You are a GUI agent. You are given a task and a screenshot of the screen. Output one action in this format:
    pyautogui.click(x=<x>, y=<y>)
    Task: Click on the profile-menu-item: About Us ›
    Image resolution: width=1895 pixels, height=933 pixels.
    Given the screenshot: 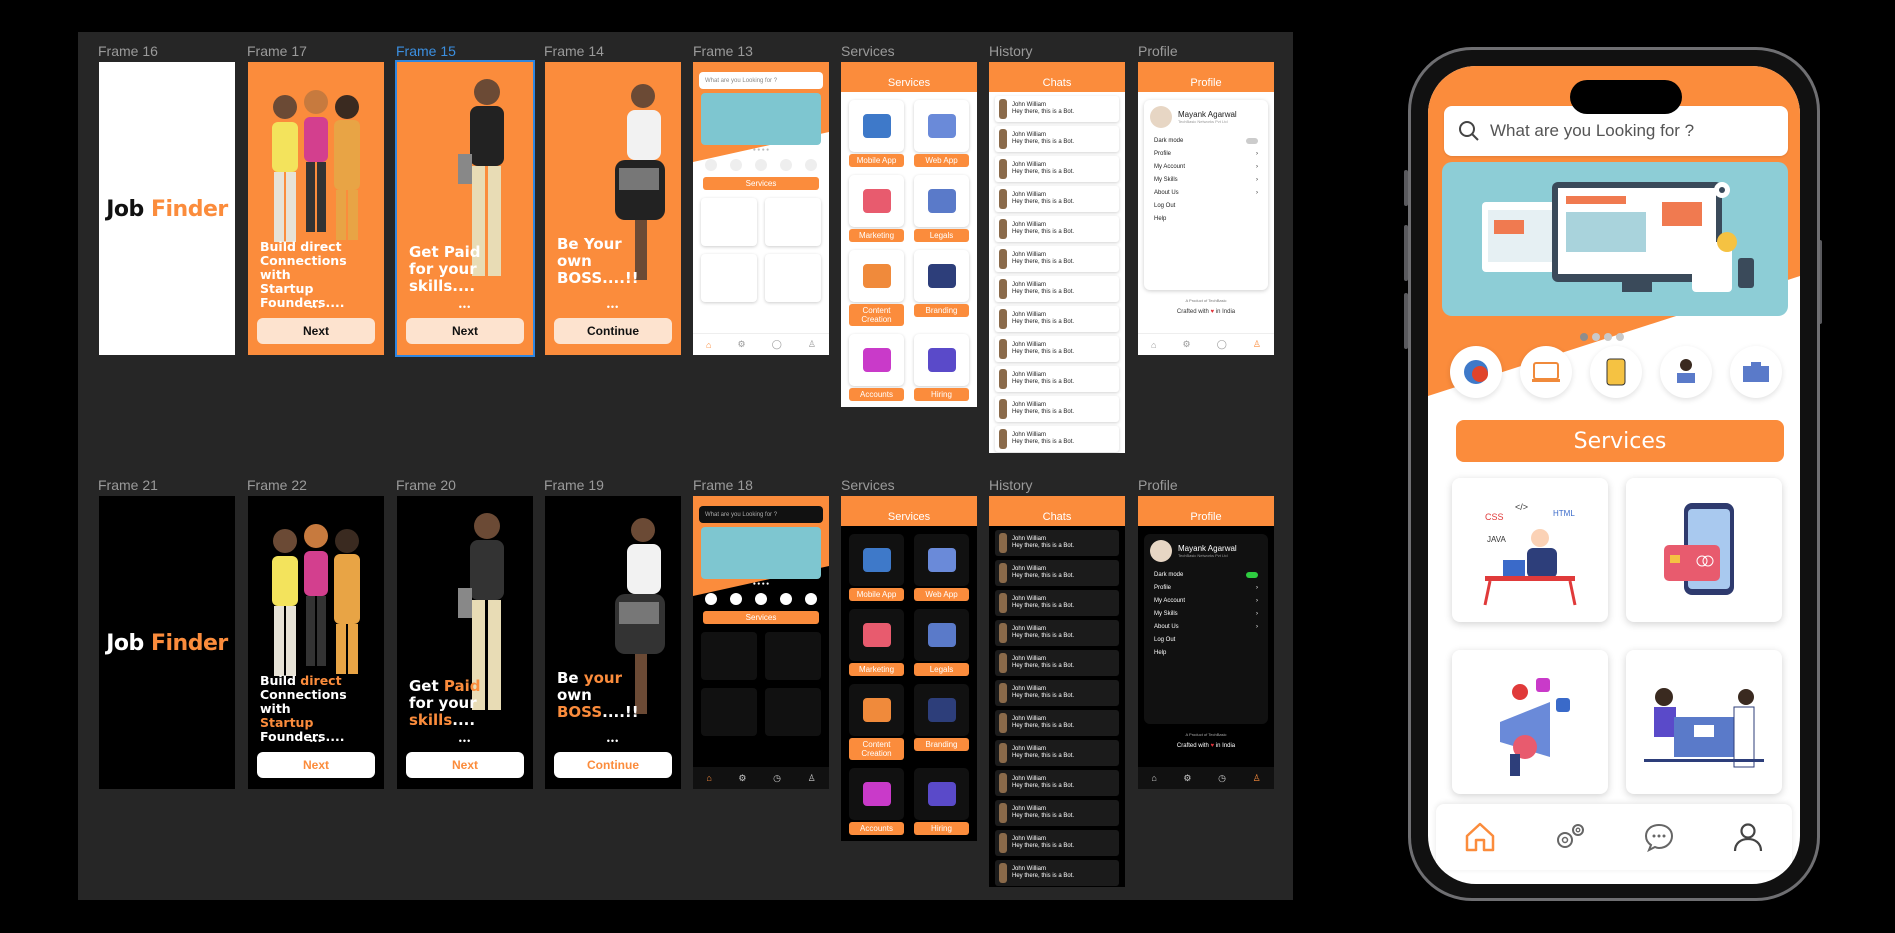 What is the action you would take?
    pyautogui.click(x=1206, y=193)
    